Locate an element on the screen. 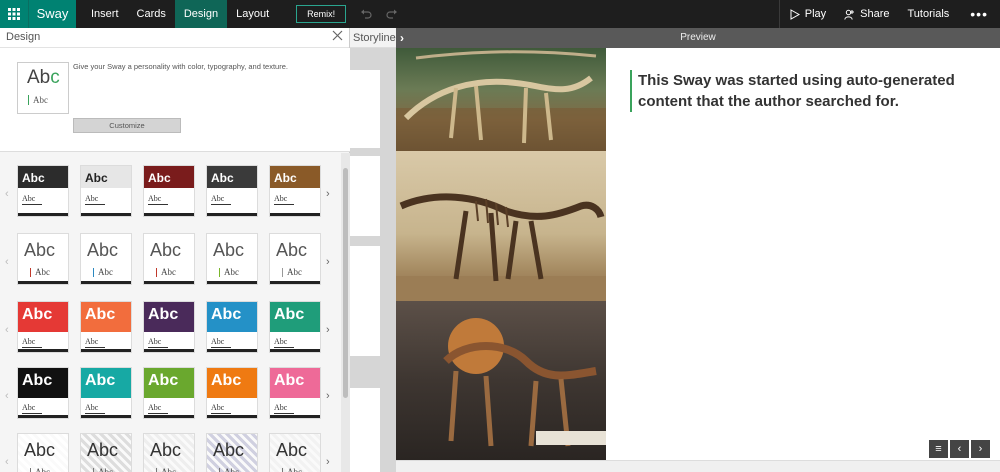 This screenshot has width=1000, height=472. triceratops-skeleton-photo is located at coordinates (501, 380).